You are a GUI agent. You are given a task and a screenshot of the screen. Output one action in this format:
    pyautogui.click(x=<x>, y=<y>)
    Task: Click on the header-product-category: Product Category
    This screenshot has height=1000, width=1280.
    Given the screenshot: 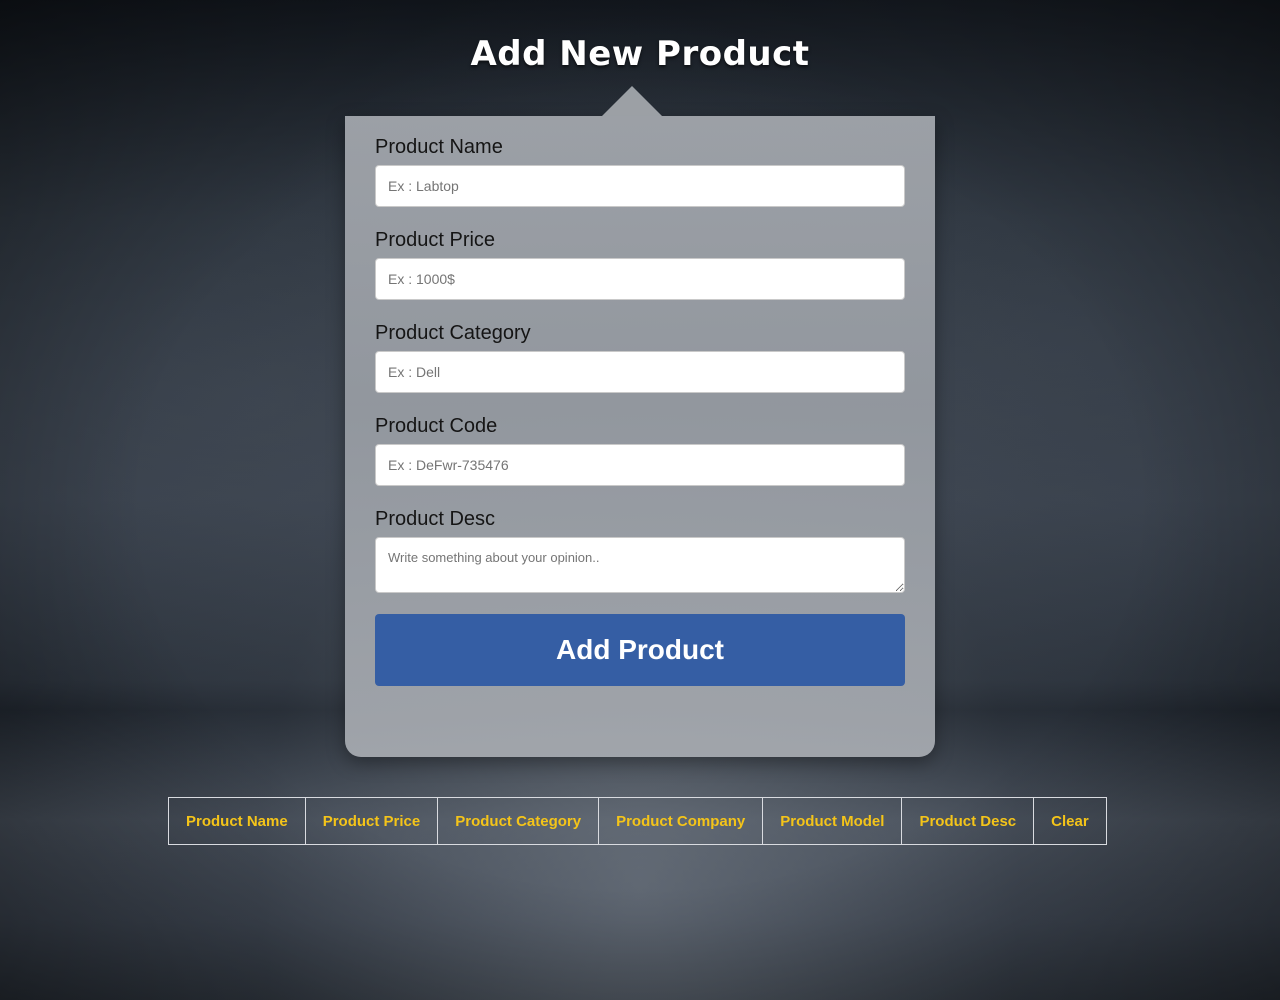 What is the action you would take?
    pyautogui.click(x=518, y=821)
    